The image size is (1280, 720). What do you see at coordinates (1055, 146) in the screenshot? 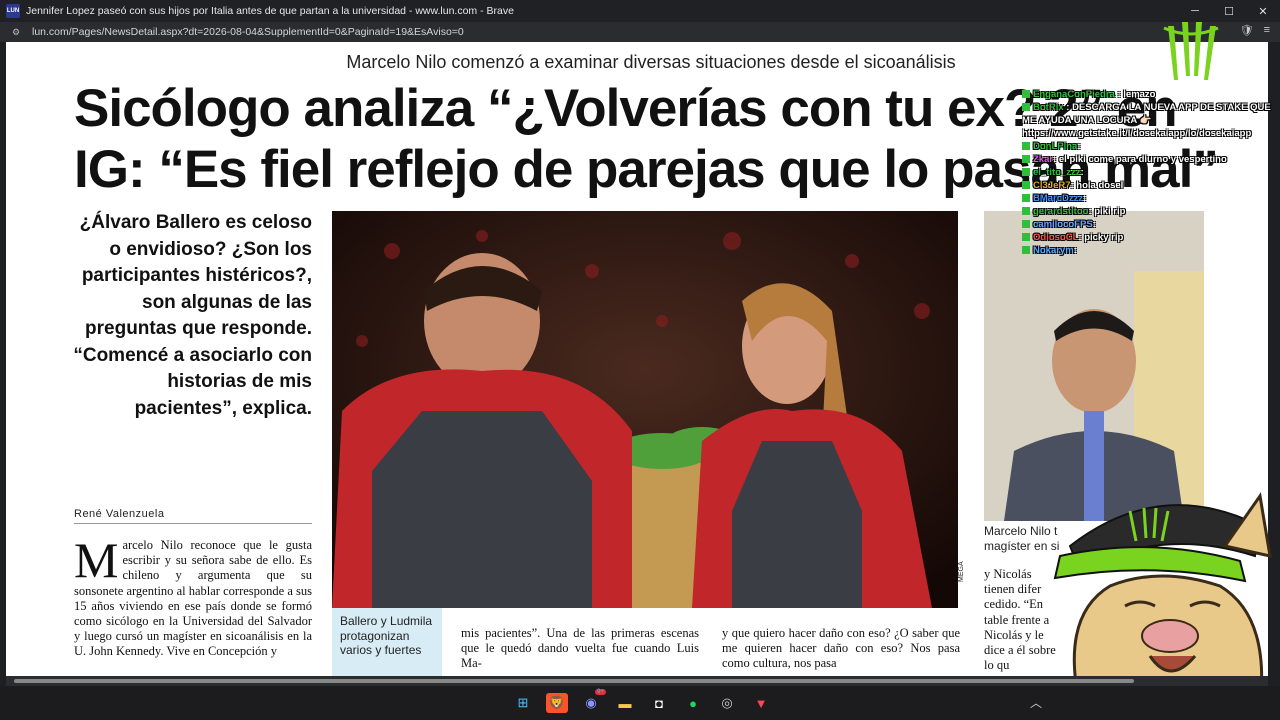
I see `chat-username: DonLPina` at bounding box center [1055, 146].